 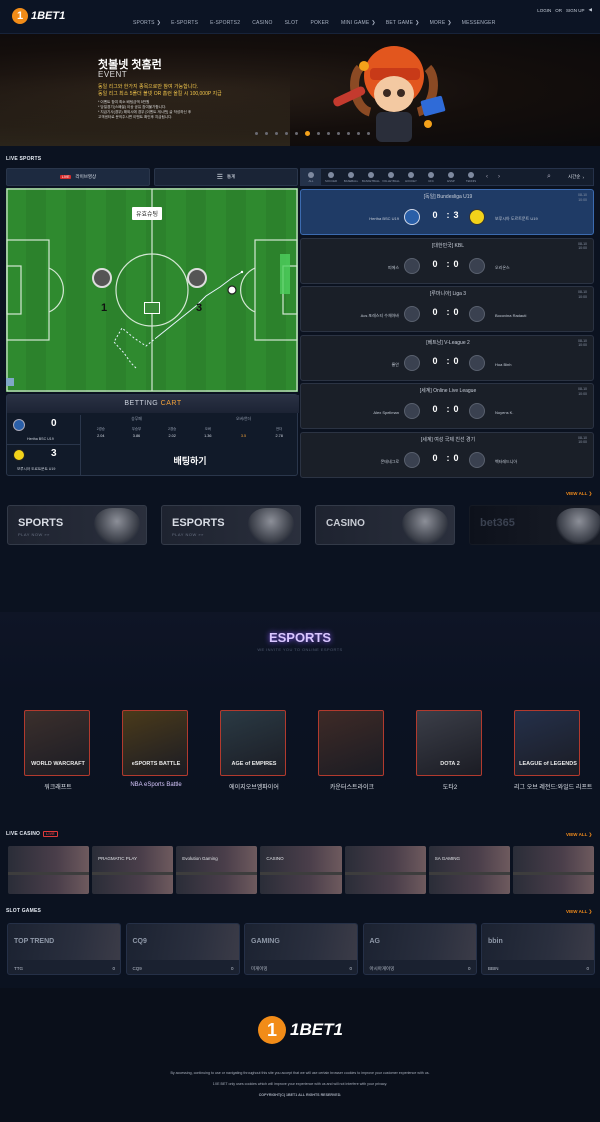 I want to click on site-logo: 1 1BET1, so click(x=38, y=16).